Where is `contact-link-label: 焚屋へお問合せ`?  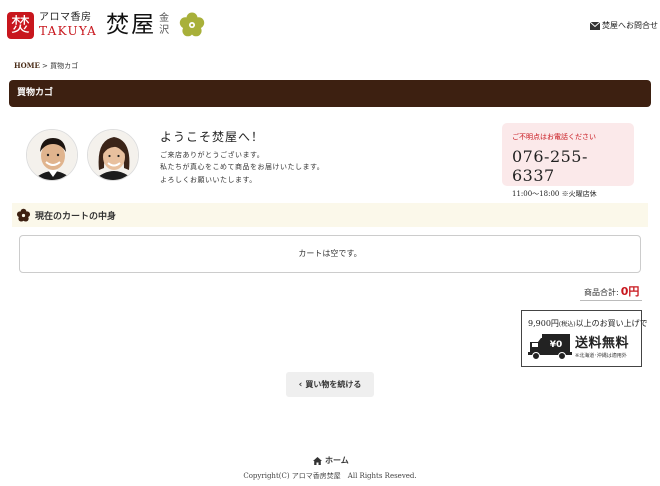
contact-link-label: 焚屋へお問合せ is located at coordinates (630, 25).